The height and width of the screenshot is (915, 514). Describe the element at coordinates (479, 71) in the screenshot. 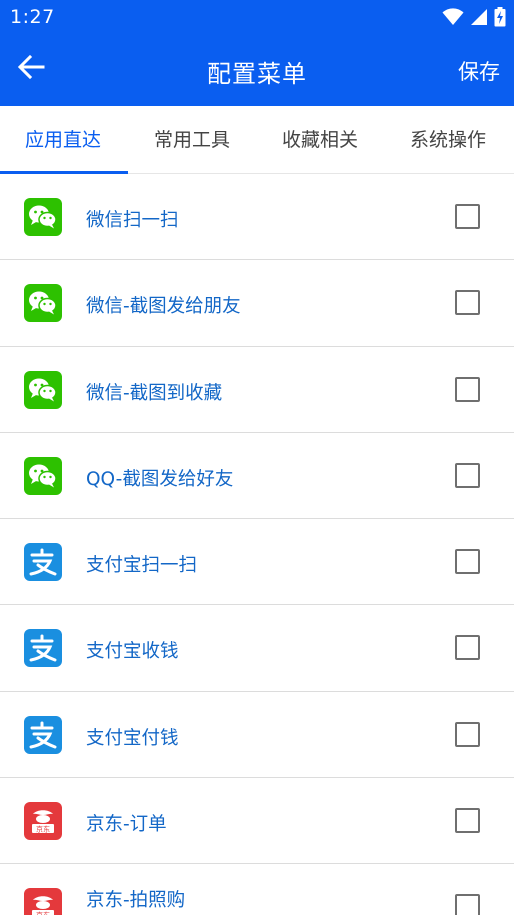

I see `save-button: 保存` at that location.